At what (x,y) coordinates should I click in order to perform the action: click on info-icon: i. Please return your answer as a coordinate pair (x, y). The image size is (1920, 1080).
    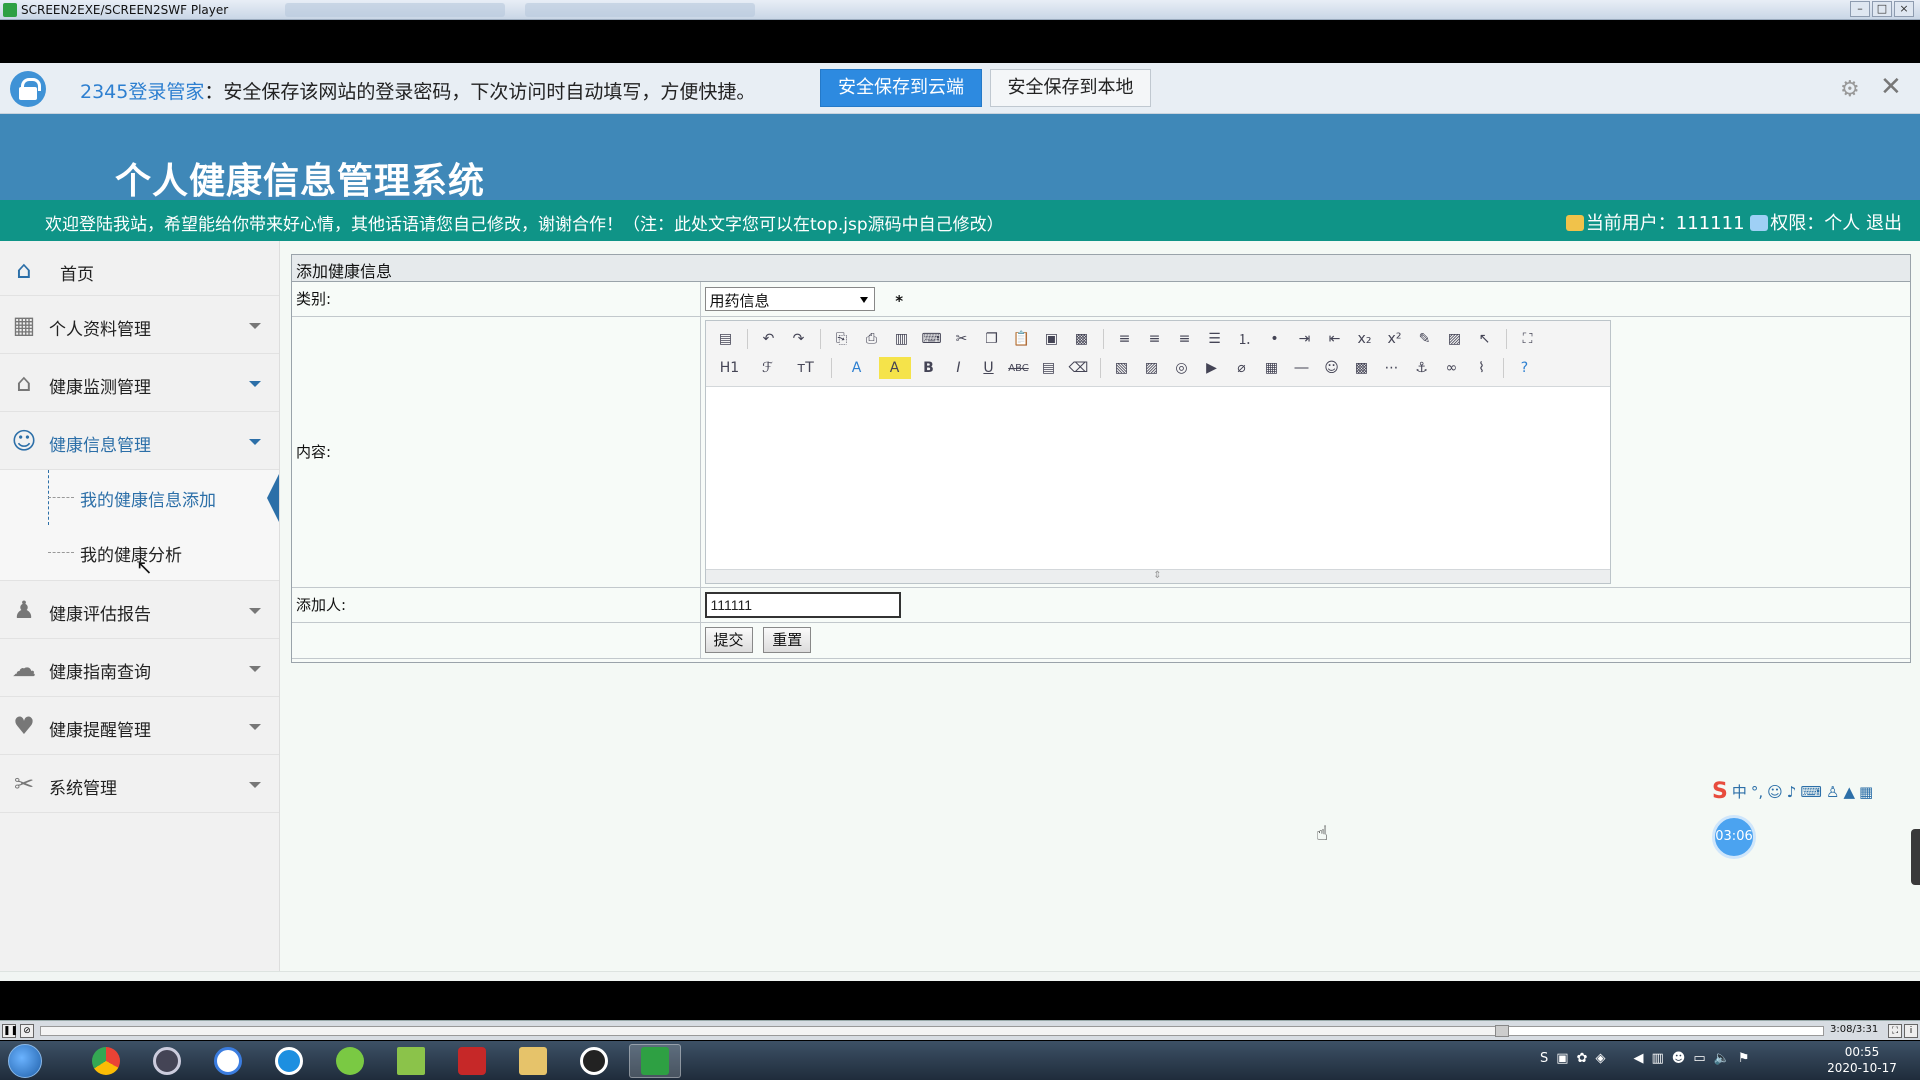
    Looking at the image, I should click on (1911, 1031).